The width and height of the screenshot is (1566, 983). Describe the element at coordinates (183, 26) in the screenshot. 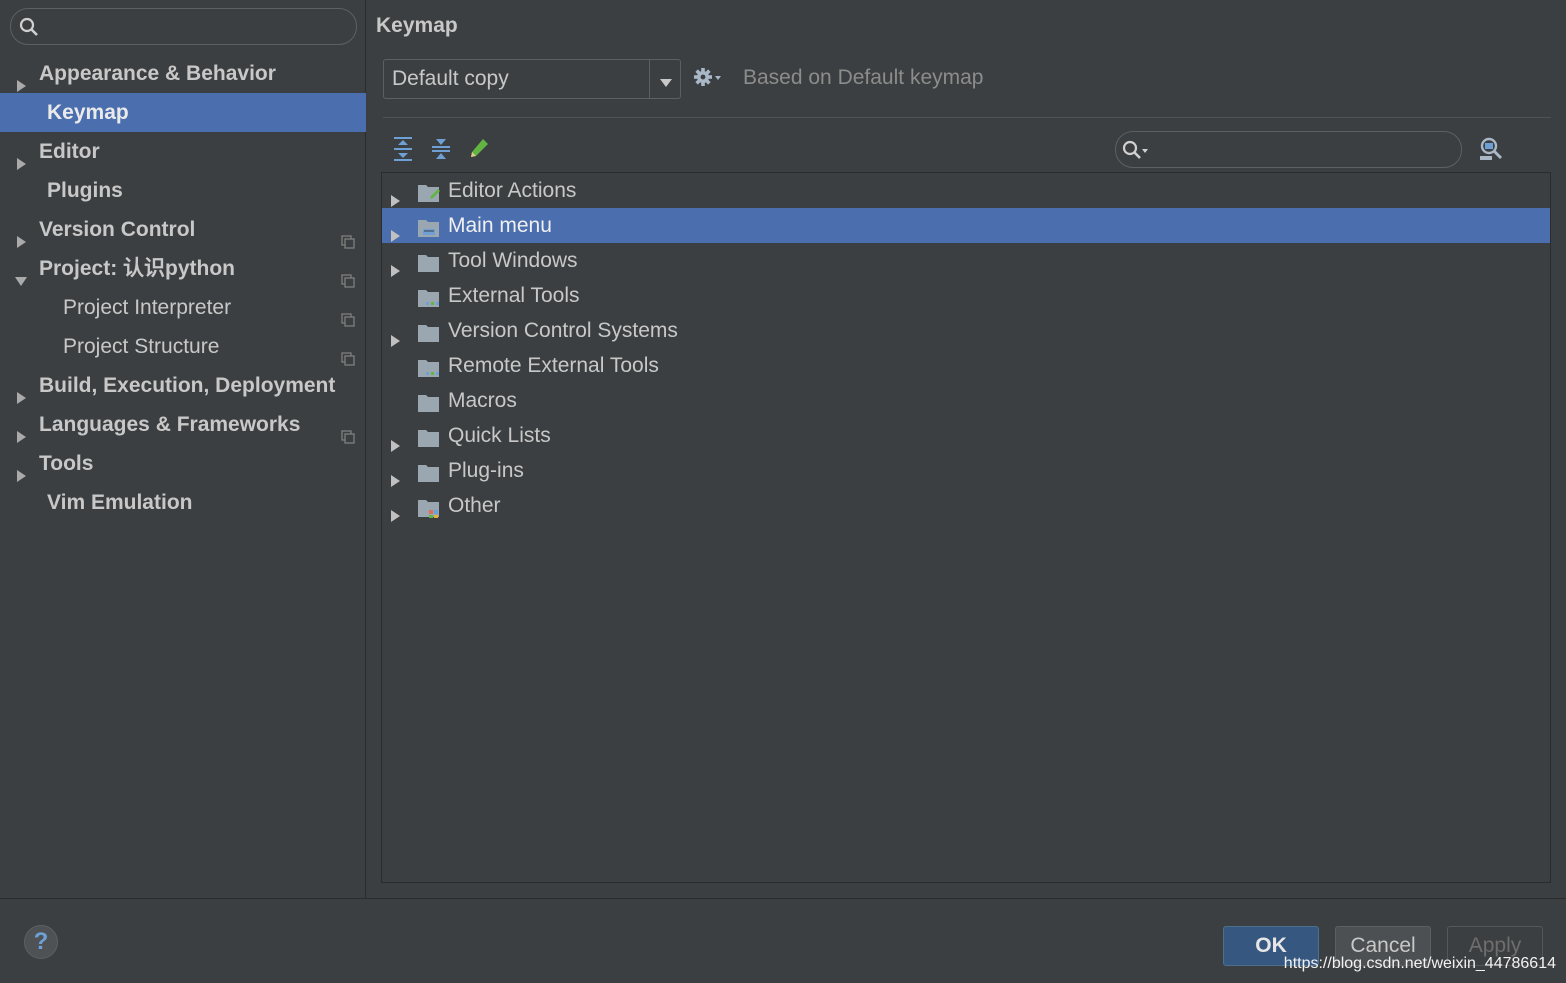

I see `settings-search-input` at that location.